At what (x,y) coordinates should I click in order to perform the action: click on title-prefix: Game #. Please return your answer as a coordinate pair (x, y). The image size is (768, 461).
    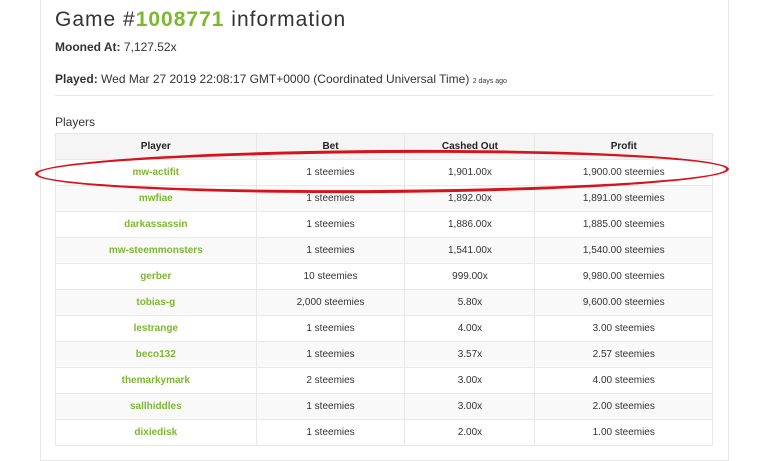
    Looking at the image, I should click on (95, 19).